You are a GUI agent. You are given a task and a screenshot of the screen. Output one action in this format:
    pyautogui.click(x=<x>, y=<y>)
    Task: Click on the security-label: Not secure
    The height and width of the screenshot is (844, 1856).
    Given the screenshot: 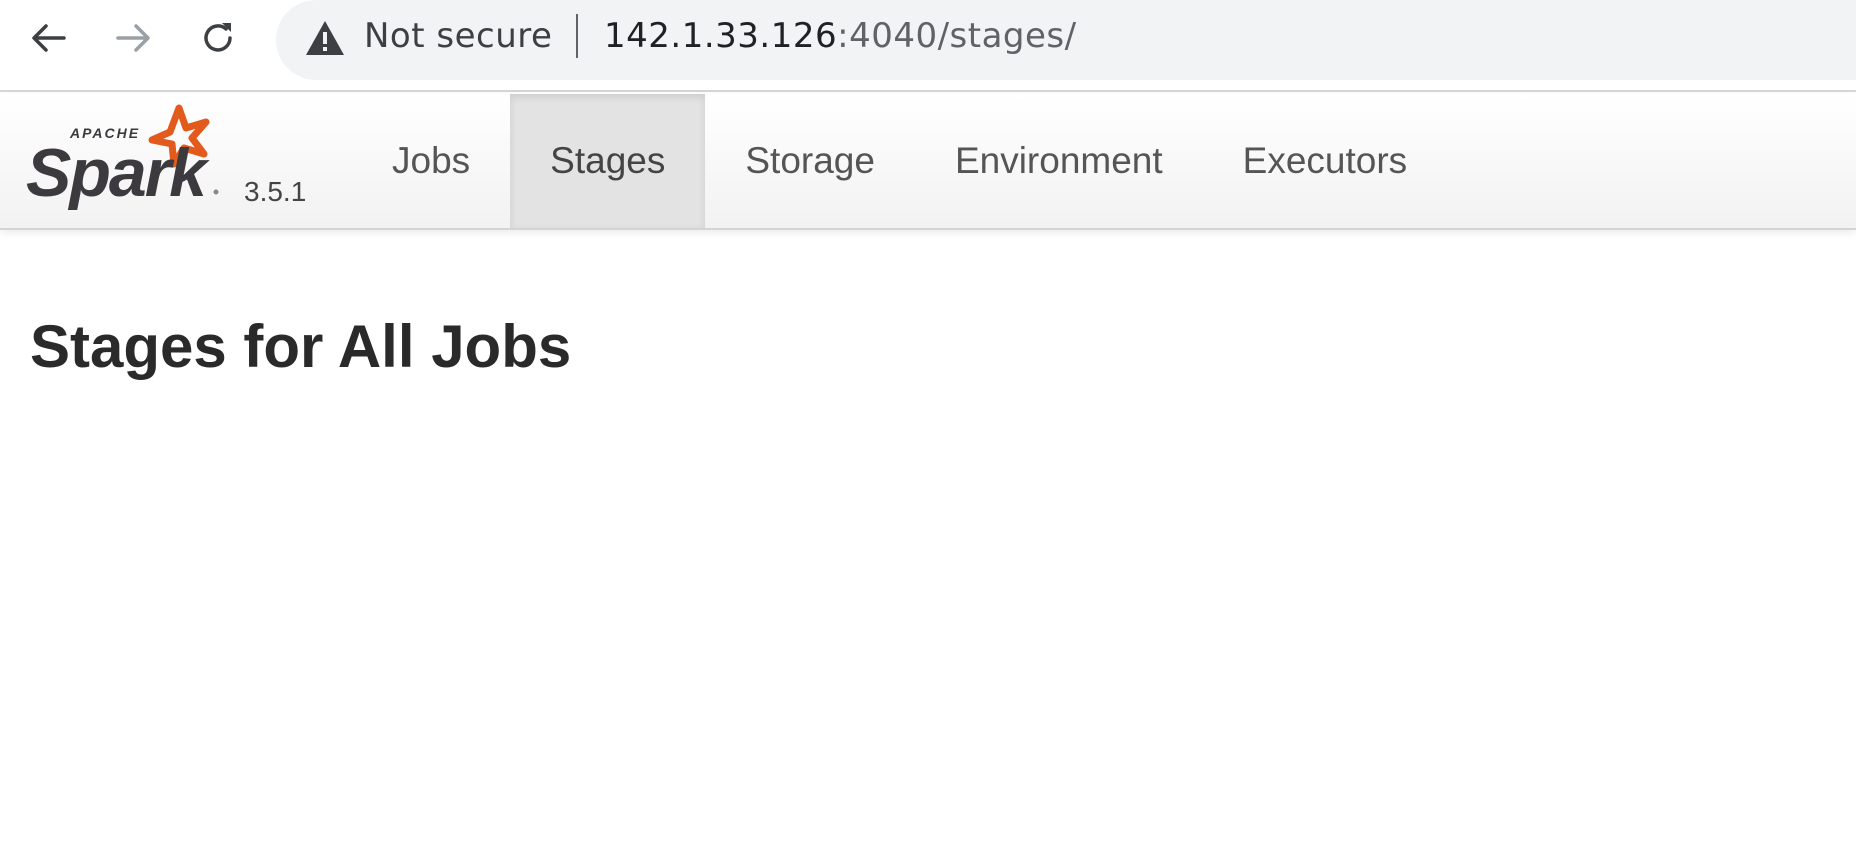 What is the action you would take?
    pyautogui.click(x=458, y=36)
    